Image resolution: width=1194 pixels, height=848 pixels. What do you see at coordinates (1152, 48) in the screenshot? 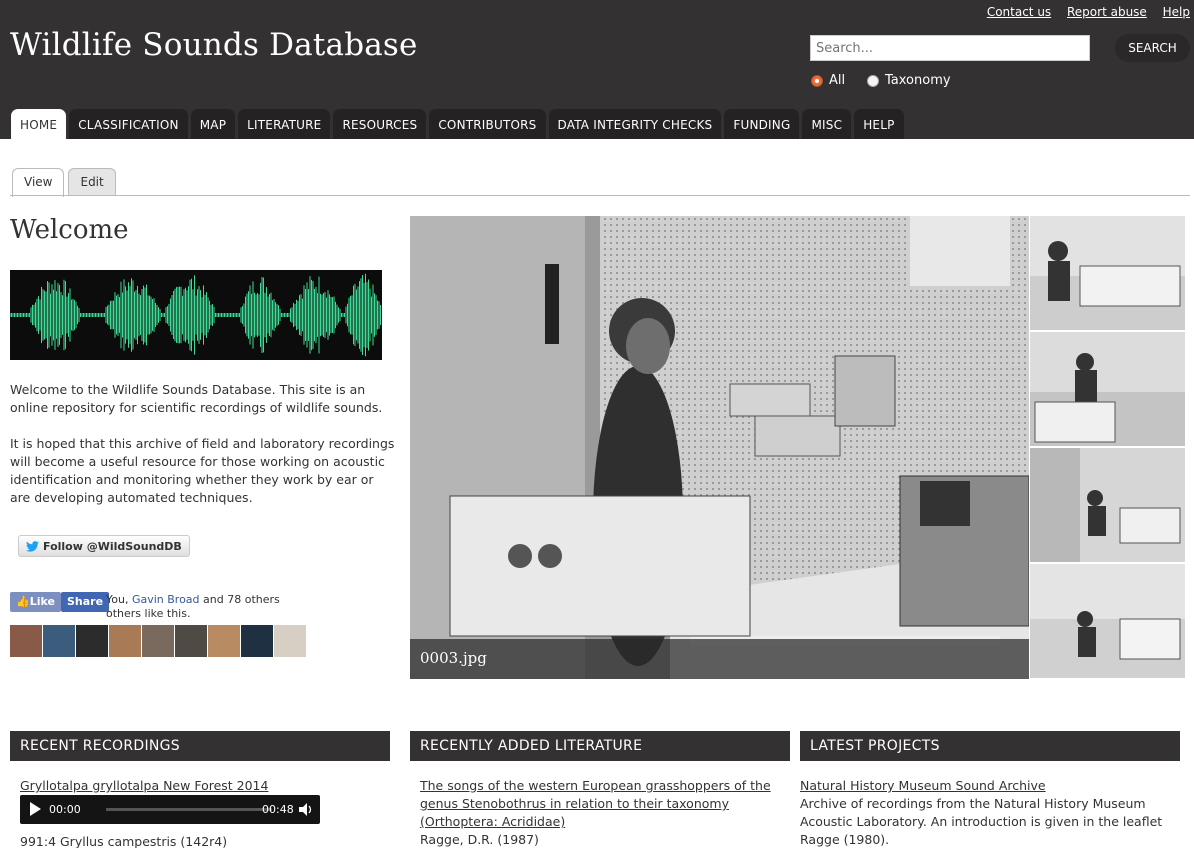
I see `search-button: SEARCH` at bounding box center [1152, 48].